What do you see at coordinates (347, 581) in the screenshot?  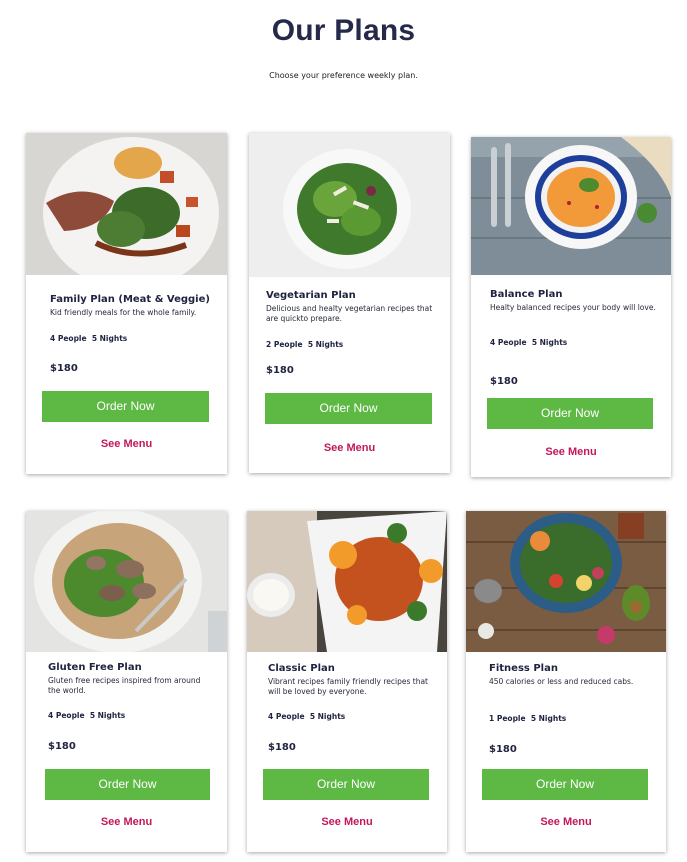 I see `classic-plan-photo` at bounding box center [347, 581].